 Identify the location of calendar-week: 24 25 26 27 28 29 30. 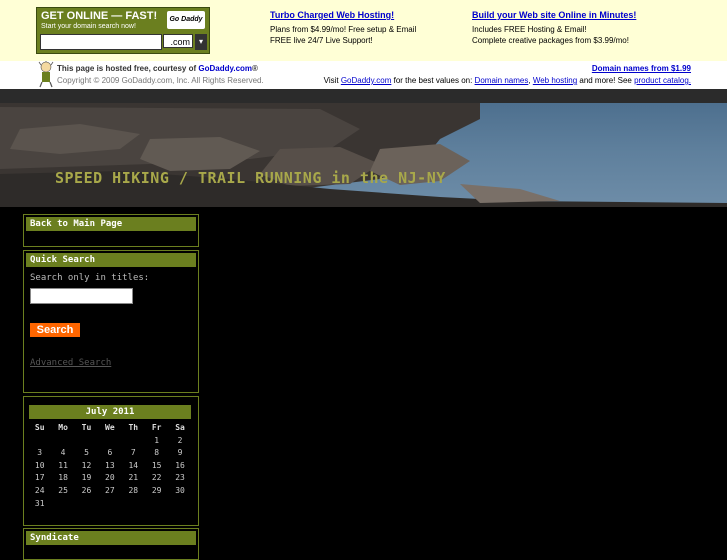
(110, 491).